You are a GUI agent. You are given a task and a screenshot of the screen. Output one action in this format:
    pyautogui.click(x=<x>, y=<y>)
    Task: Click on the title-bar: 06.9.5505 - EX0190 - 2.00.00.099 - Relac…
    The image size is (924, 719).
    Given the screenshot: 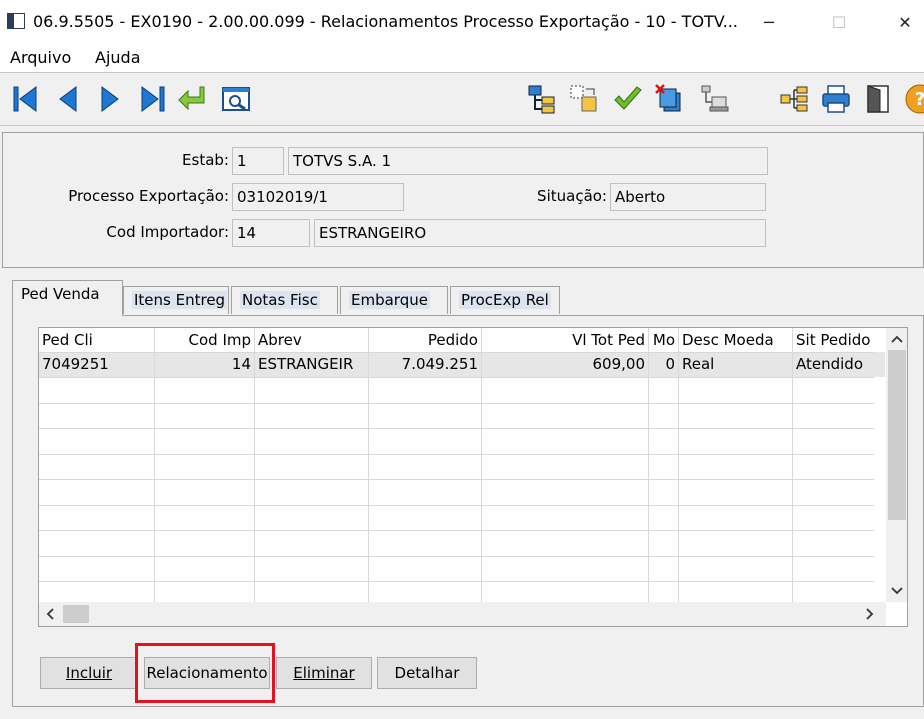 What is the action you would take?
    pyautogui.click(x=462, y=22)
    